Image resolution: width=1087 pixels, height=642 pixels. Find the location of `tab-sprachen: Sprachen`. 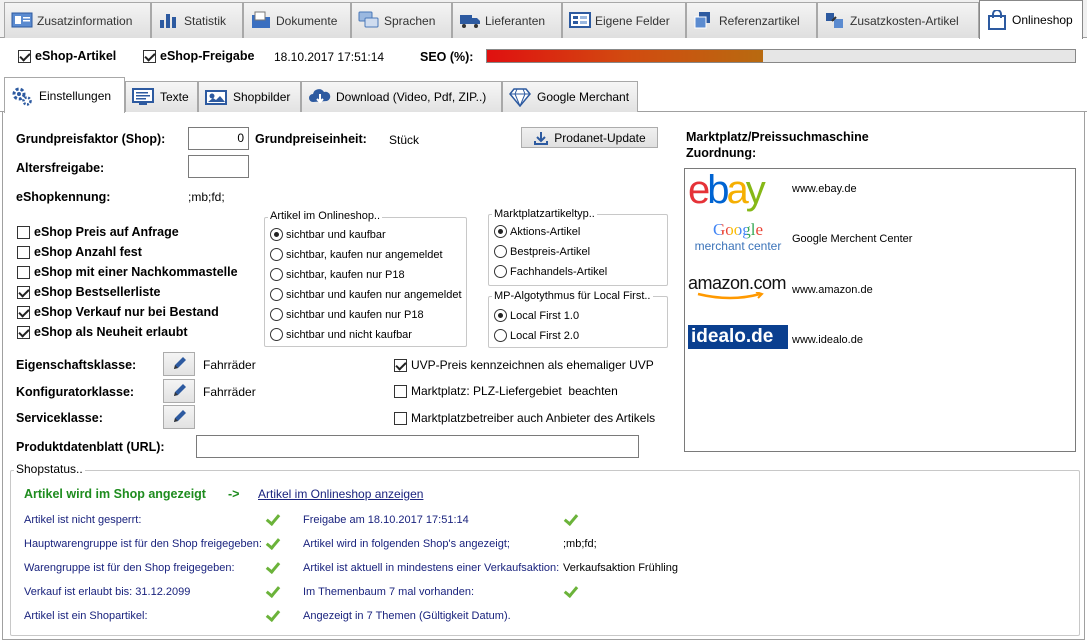

tab-sprachen: Sprachen is located at coordinates (401, 20).